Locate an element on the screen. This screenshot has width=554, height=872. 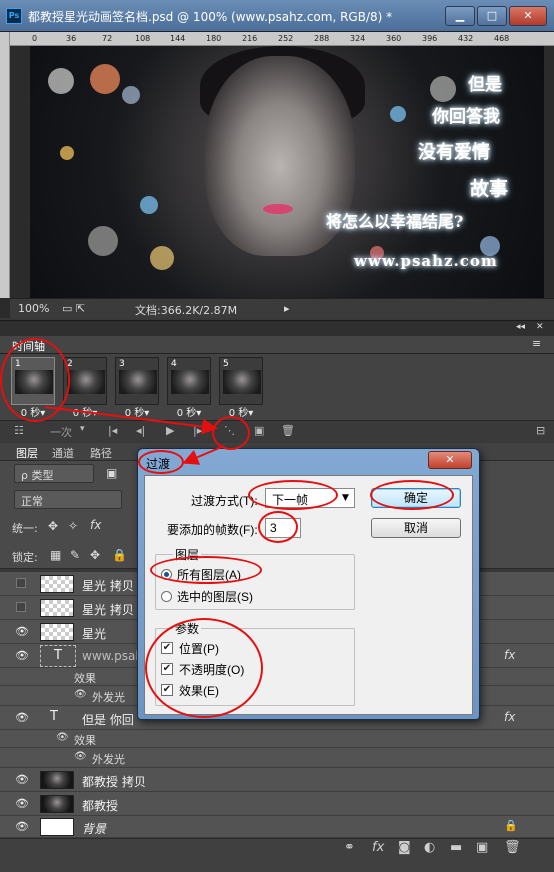
ruler-tick: 288 is located at coordinates (322, 38).